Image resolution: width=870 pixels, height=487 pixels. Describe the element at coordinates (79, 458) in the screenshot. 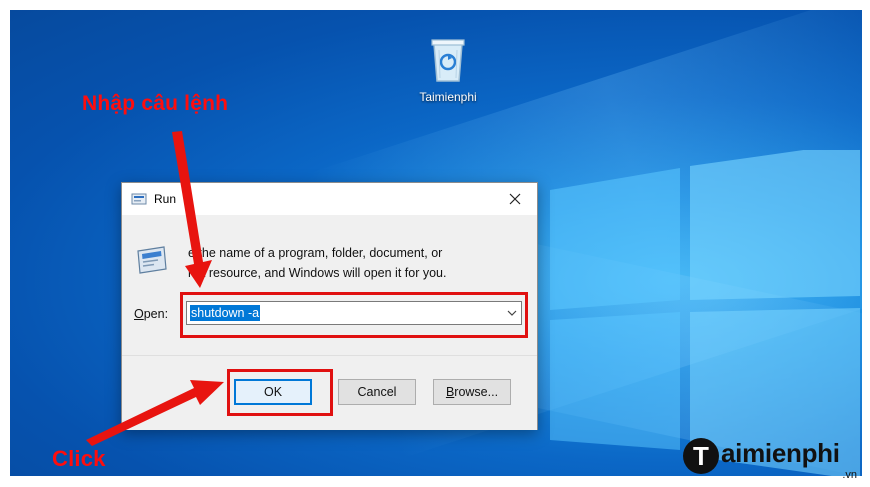

I see `annotation-click: Click` at that location.